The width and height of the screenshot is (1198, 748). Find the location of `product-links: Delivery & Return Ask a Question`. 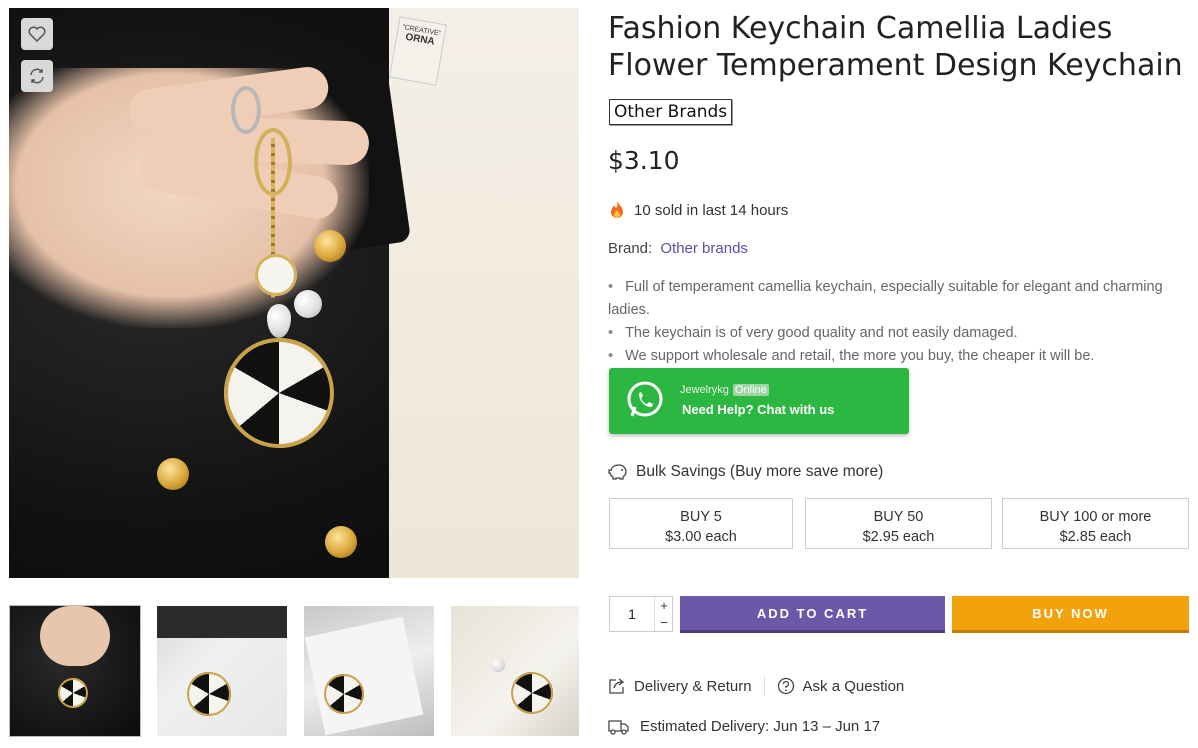

product-links: Delivery & Return Ask a Question is located at coordinates (756, 686).